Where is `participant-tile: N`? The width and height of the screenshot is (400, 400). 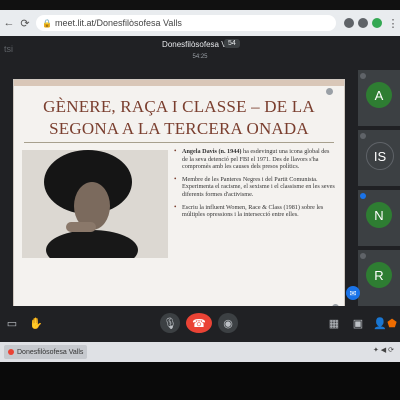
participant-tile: N is located at coordinates (379, 218).